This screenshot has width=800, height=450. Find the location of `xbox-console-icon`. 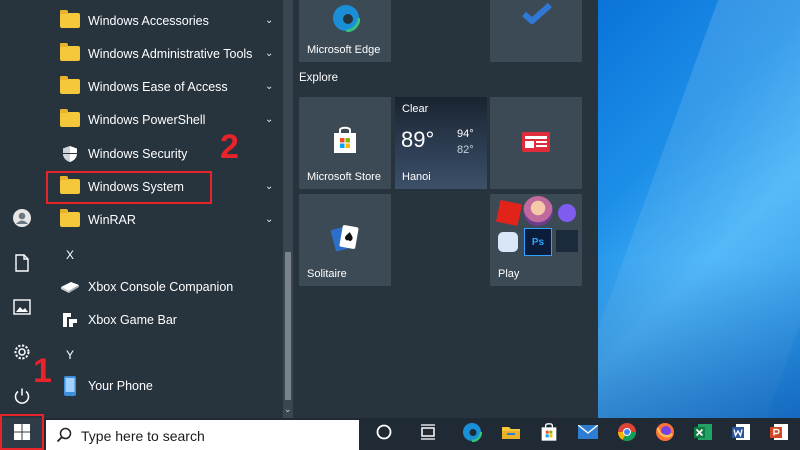

xbox-console-icon is located at coordinates (70, 287).